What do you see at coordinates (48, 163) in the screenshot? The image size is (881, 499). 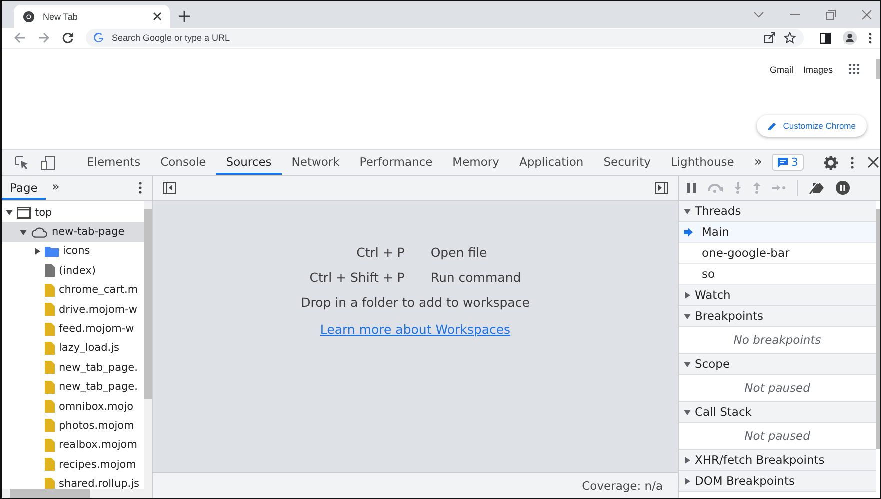 I see `device-toolbar-icon` at bounding box center [48, 163].